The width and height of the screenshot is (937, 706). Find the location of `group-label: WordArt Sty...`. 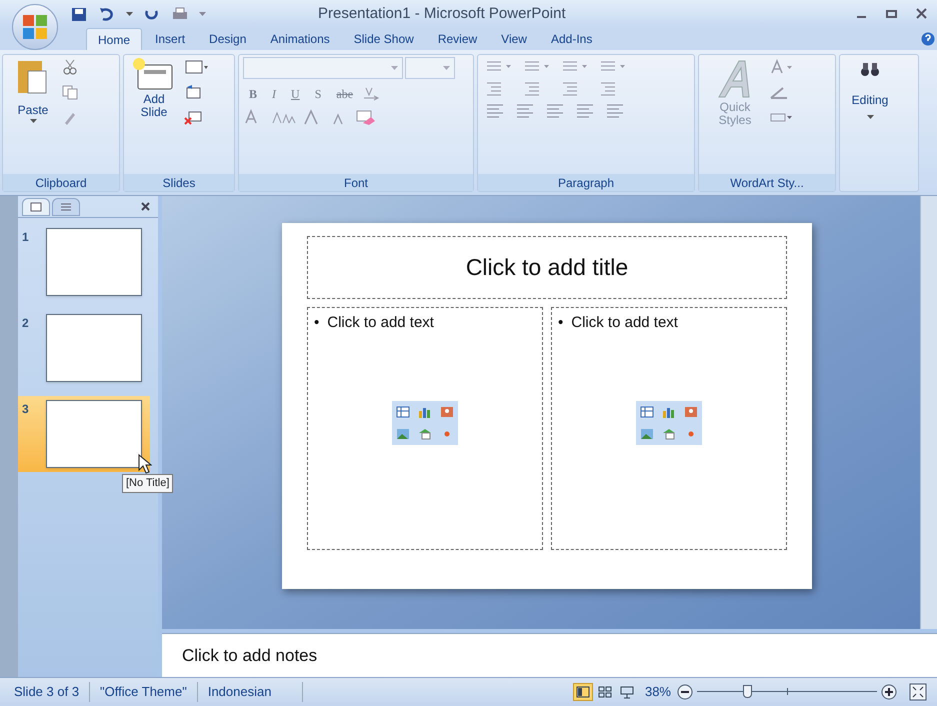

group-label: WordArt Sty... is located at coordinates (767, 183).